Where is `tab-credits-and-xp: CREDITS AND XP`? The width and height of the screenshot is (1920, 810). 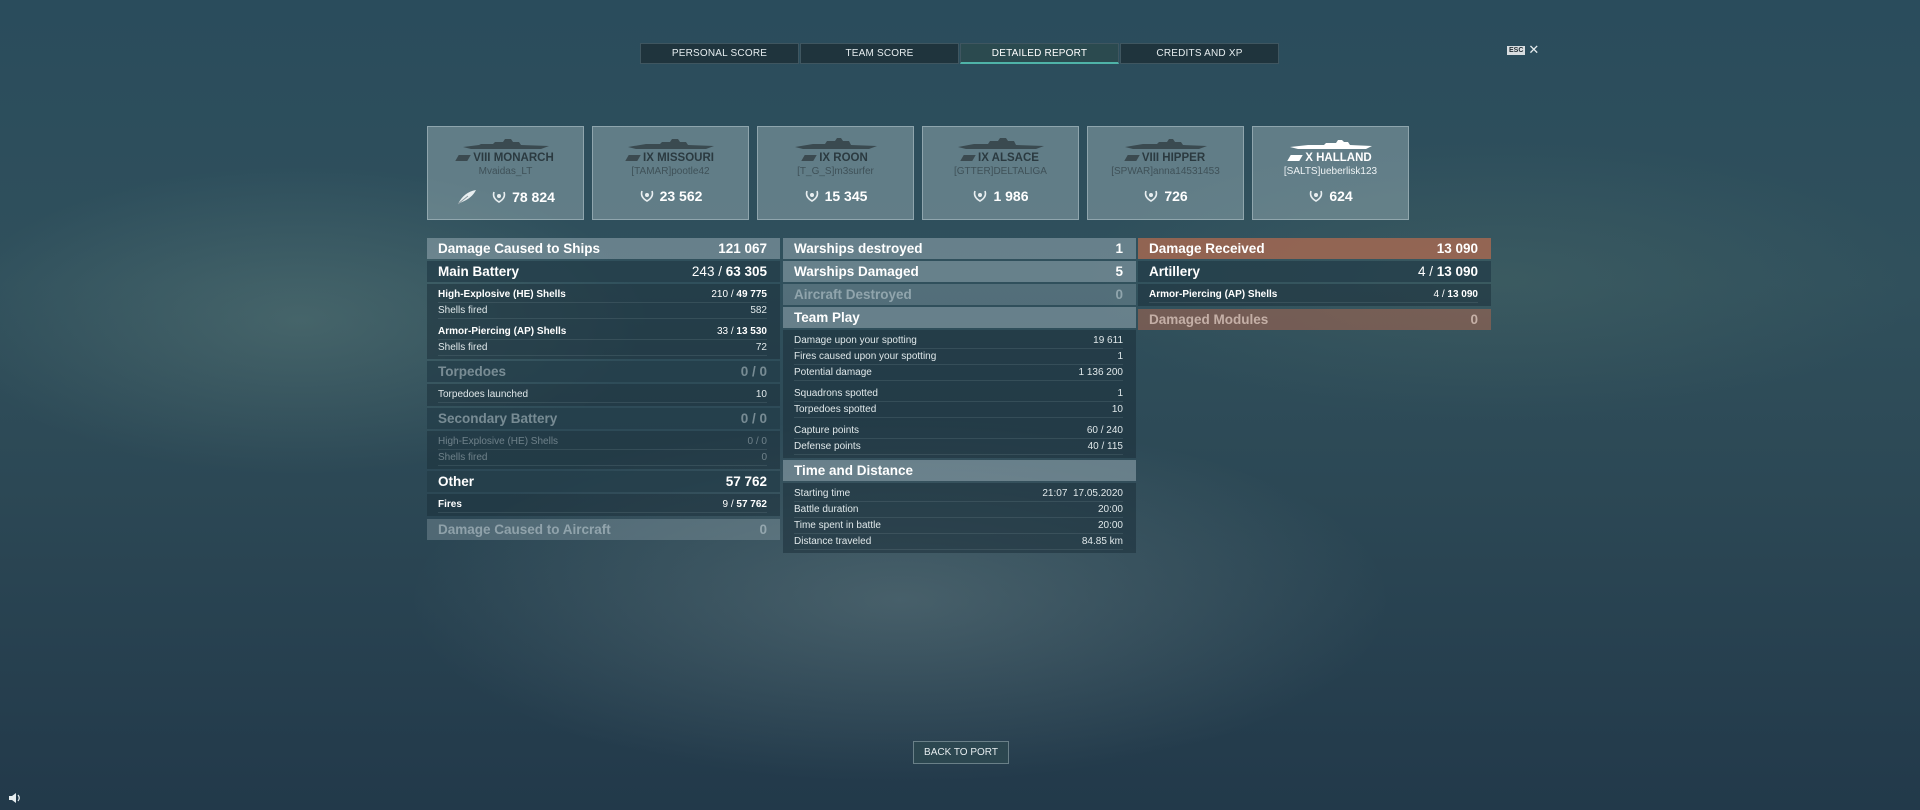
tab-credits-and-xp: CREDITS AND XP is located at coordinates (1199, 53).